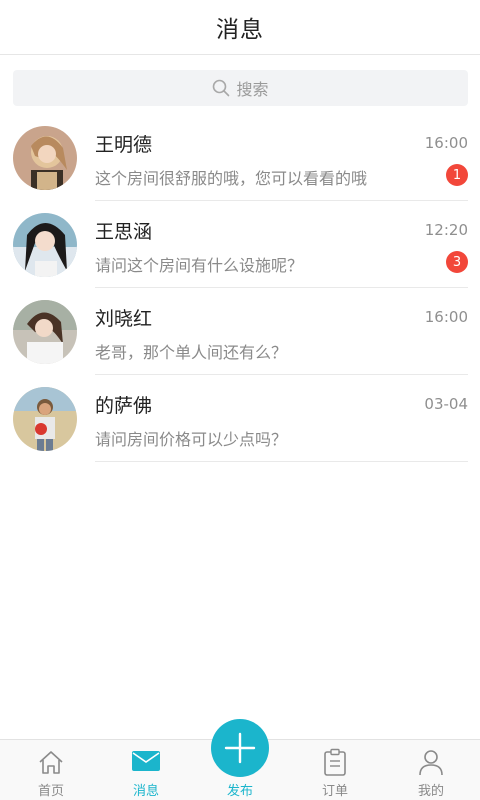 This screenshot has width=480, height=800. I want to click on message-time: 03-04, so click(446, 404).